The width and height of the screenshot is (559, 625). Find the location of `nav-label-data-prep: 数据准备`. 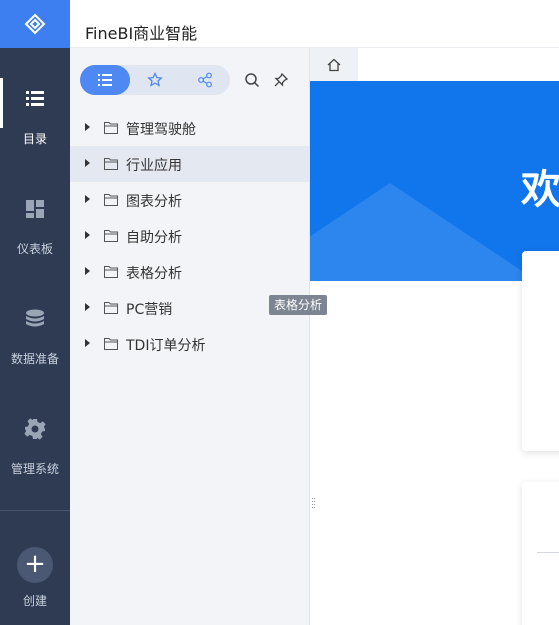

nav-label-data-prep: 数据准备 is located at coordinates (34, 359).